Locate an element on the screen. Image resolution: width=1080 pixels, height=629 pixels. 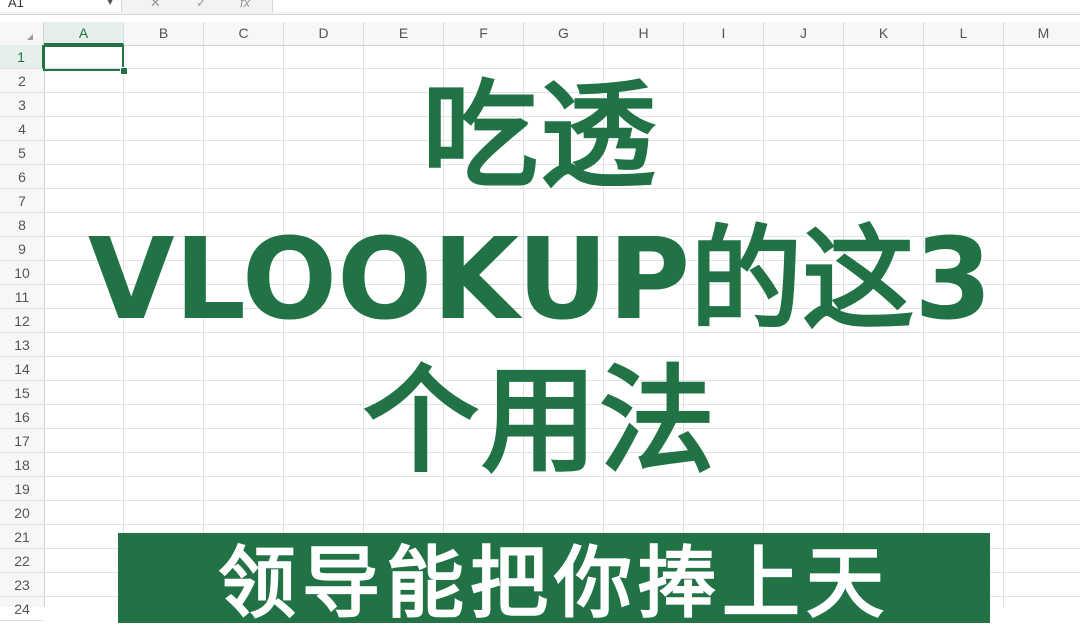
column-header-j: J is located at coordinates (804, 33).